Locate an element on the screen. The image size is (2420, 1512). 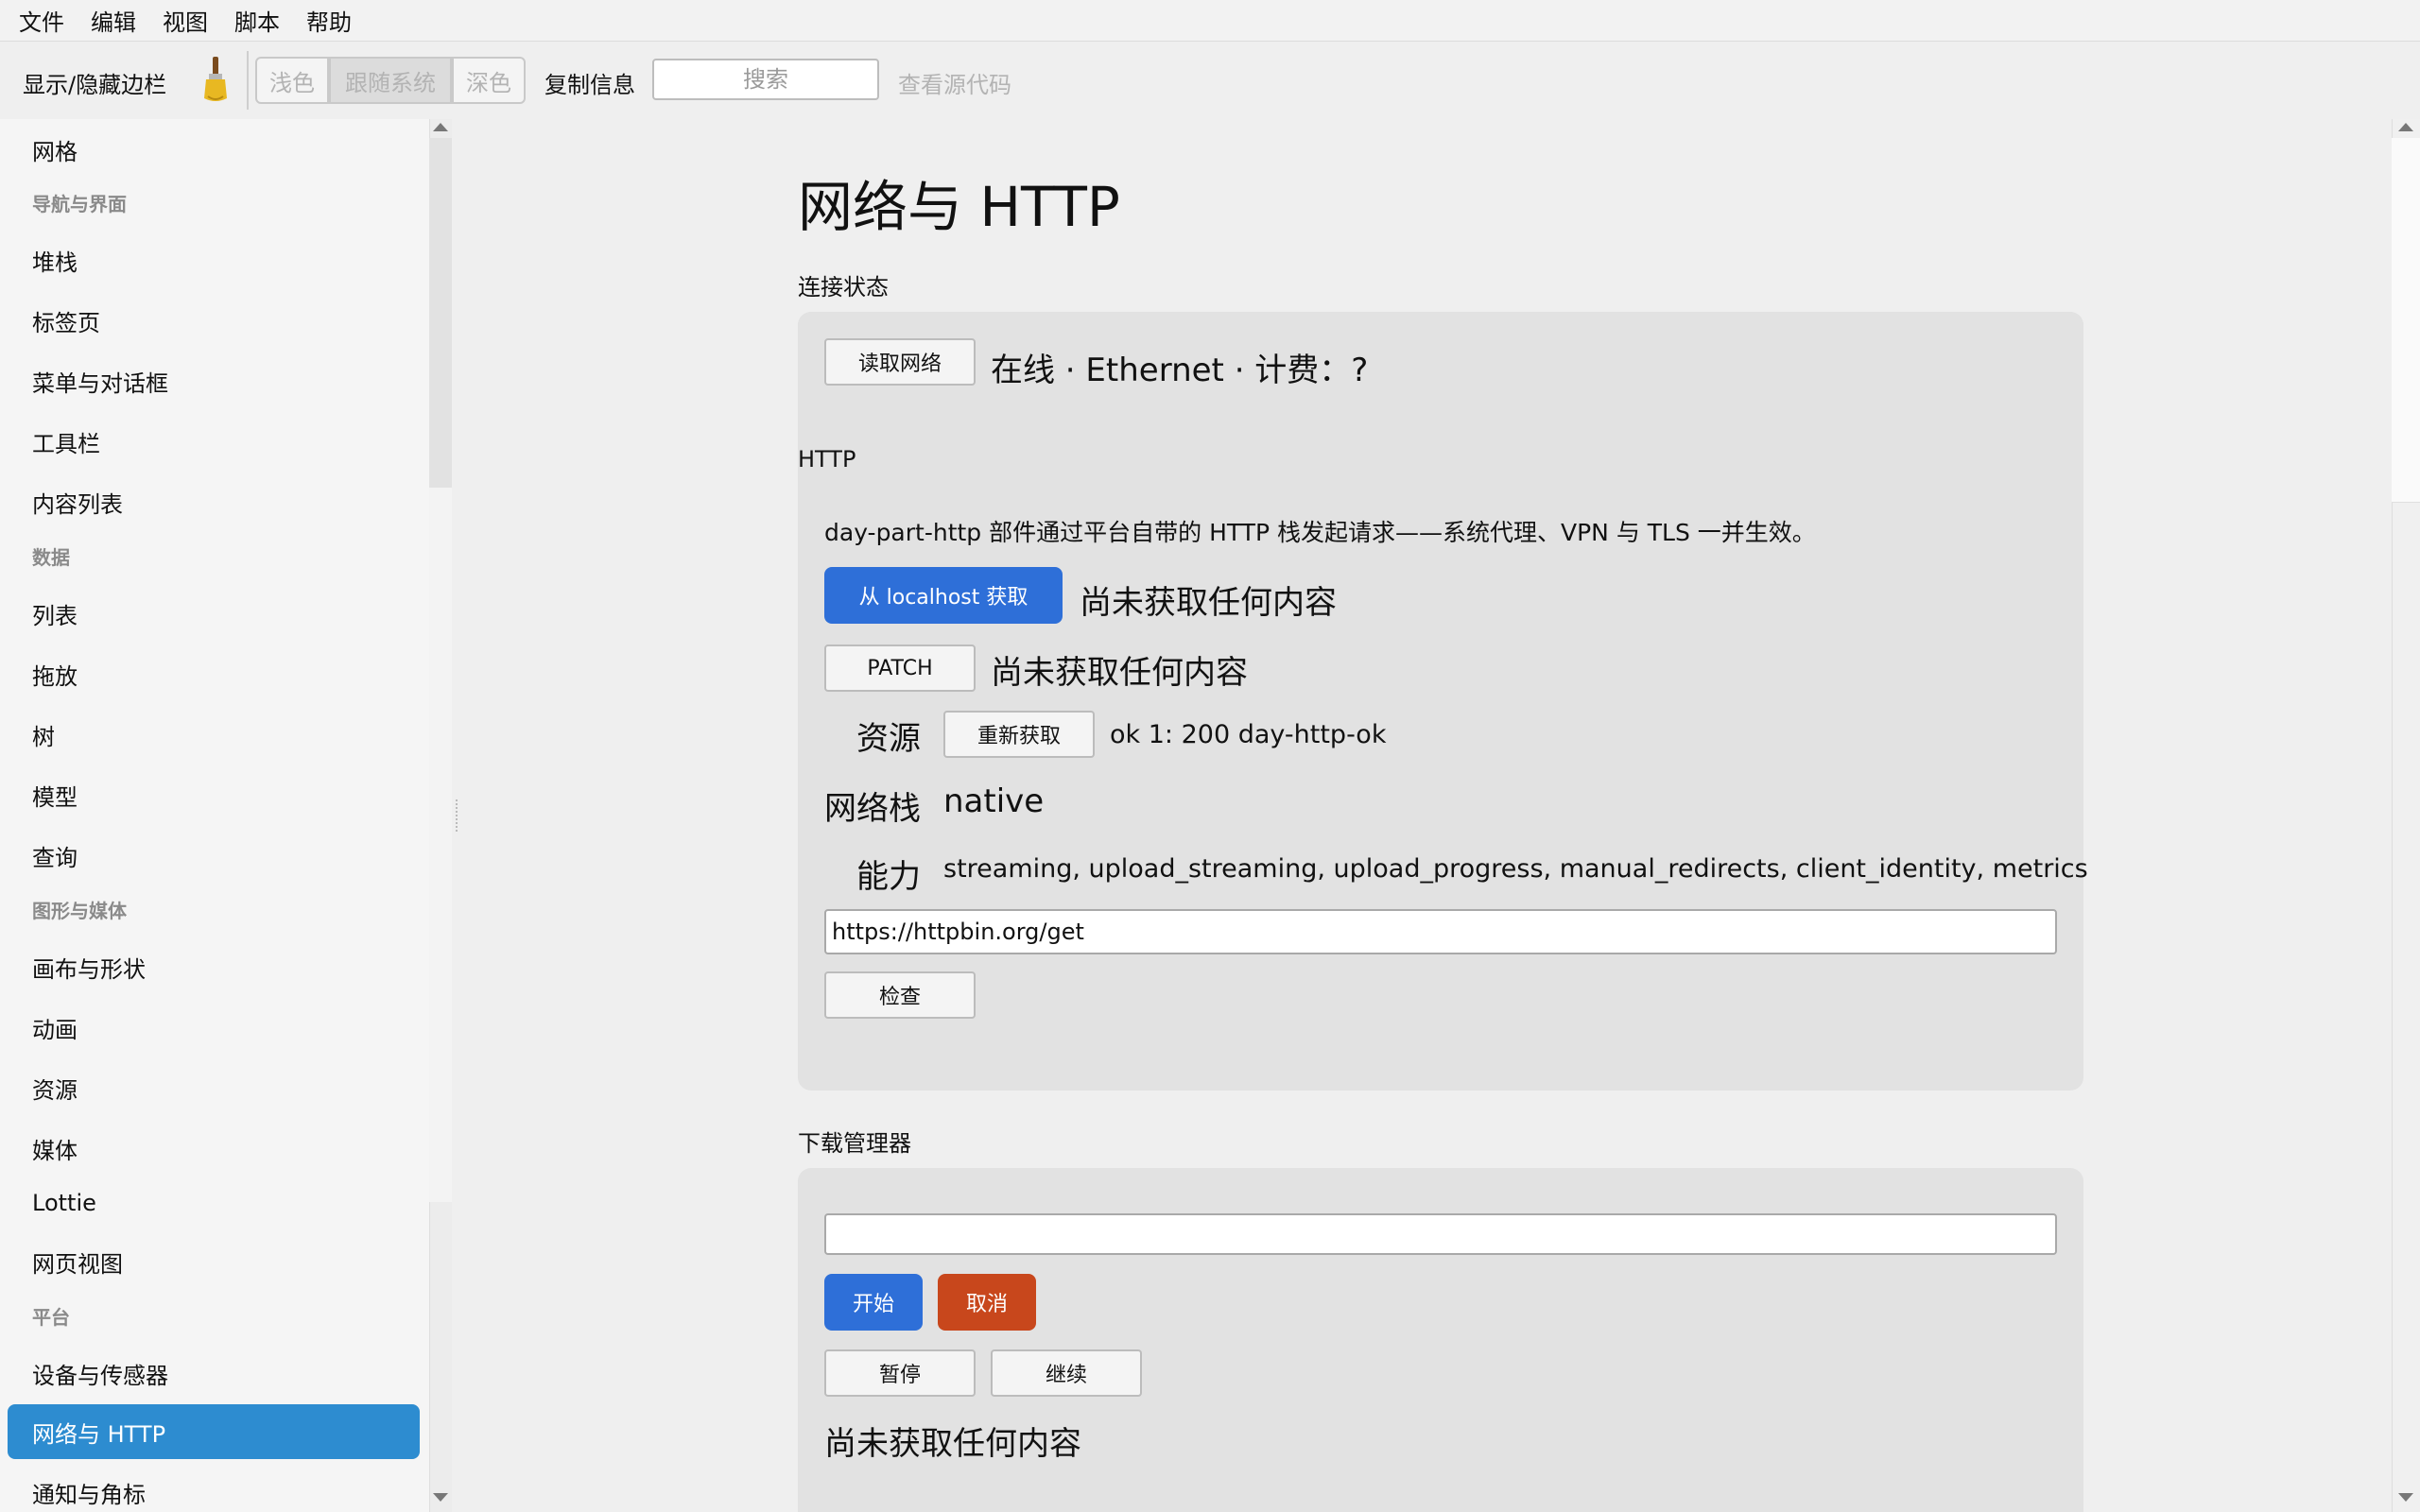
sidebar-item-media: 媒体 is located at coordinates (214, 1148).